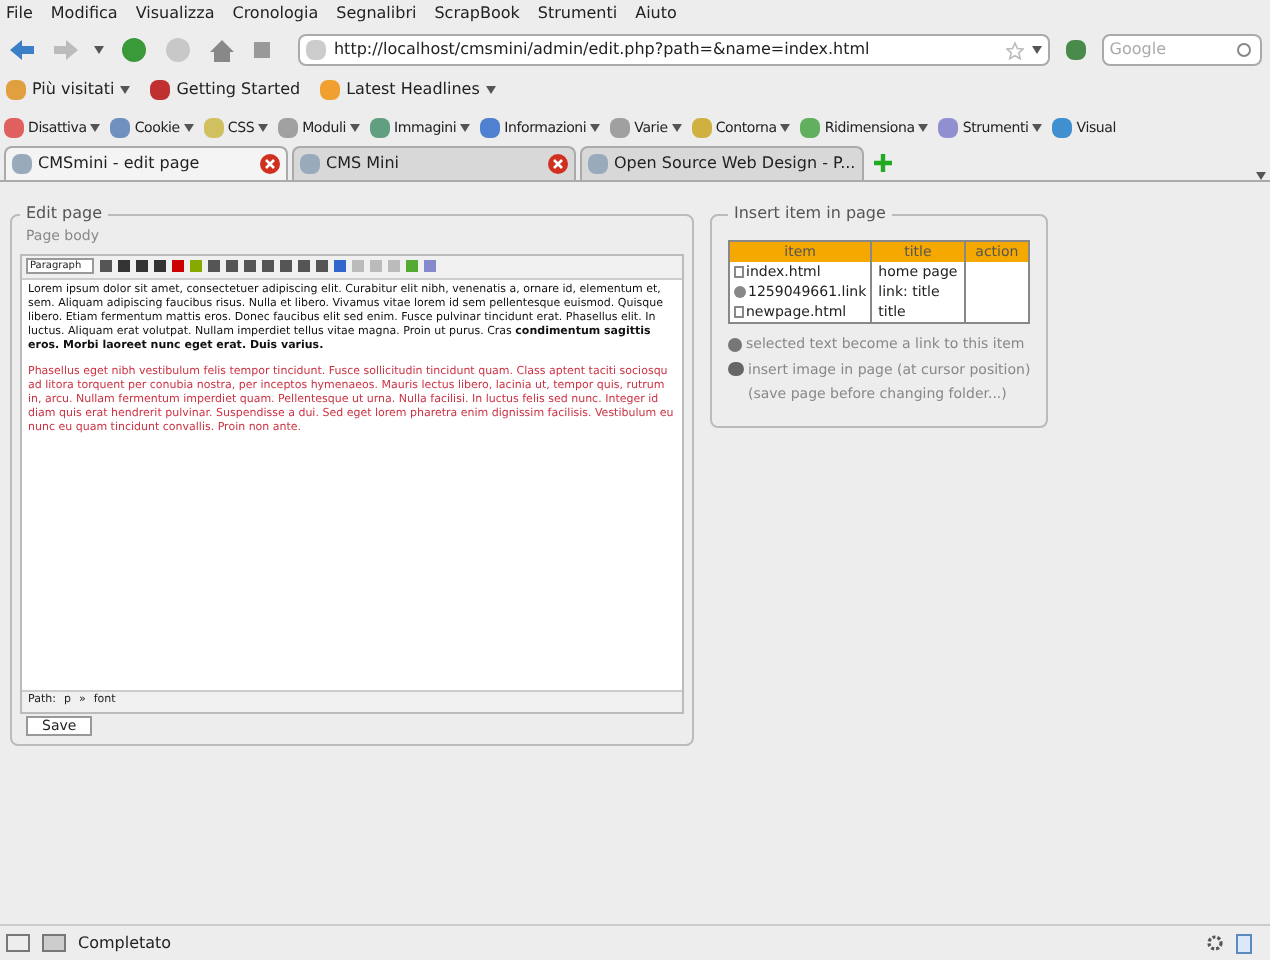 This screenshot has width=1270, height=960. What do you see at coordinates (1075, 50) in the screenshot?
I see `search-engine-icon` at bounding box center [1075, 50].